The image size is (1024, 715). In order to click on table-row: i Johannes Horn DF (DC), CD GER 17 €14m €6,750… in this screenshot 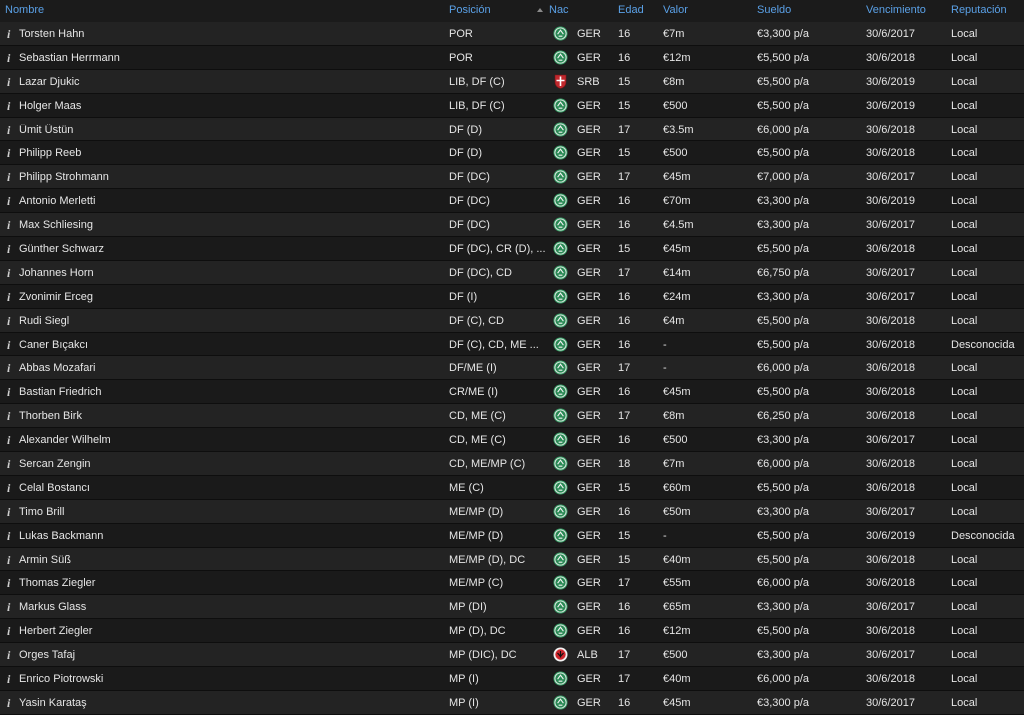, I will do `click(512, 272)`.